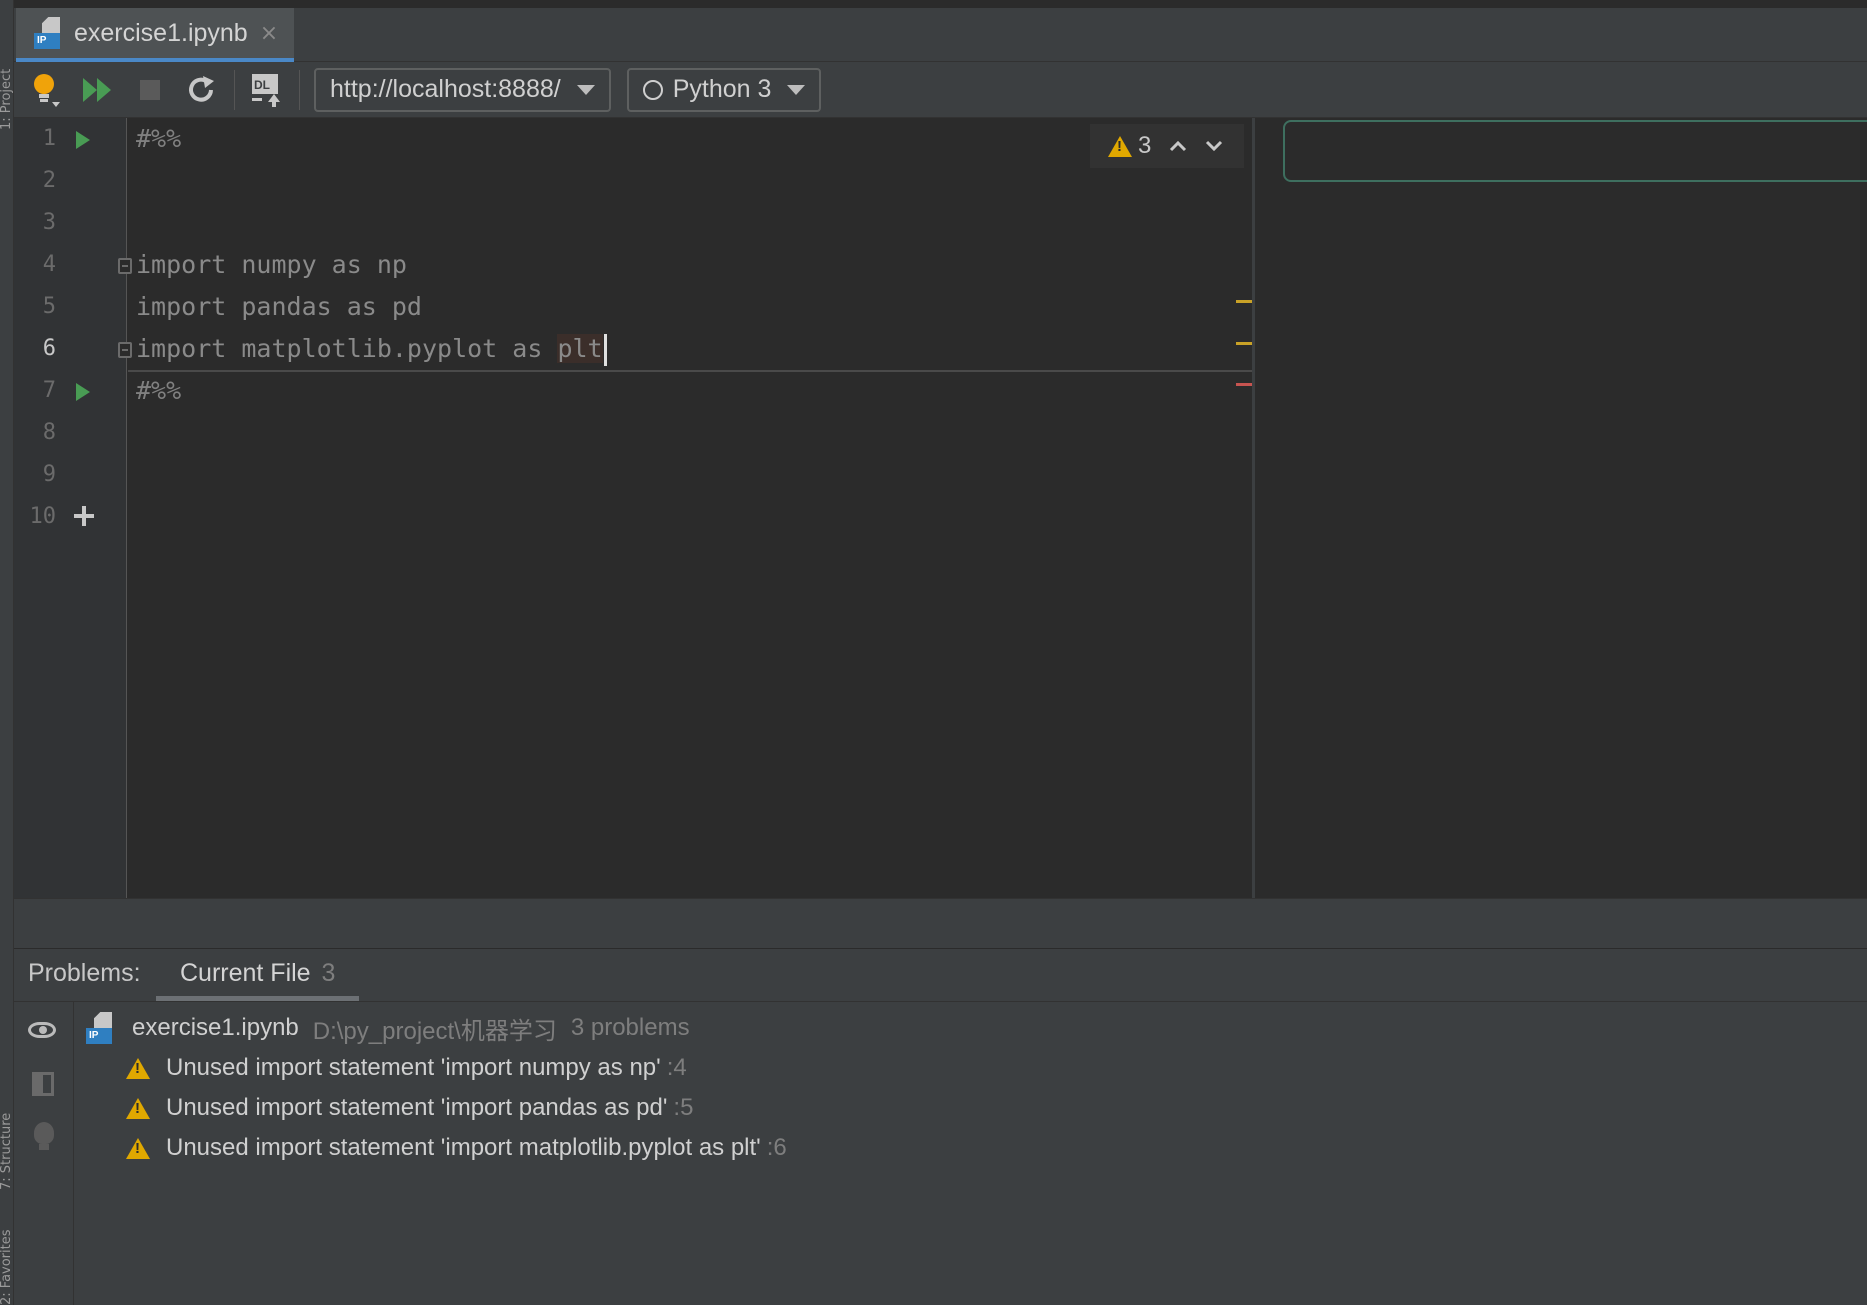 The image size is (1867, 1305). Describe the element at coordinates (652, 89) in the screenshot. I see `kernel-status-icon` at that location.